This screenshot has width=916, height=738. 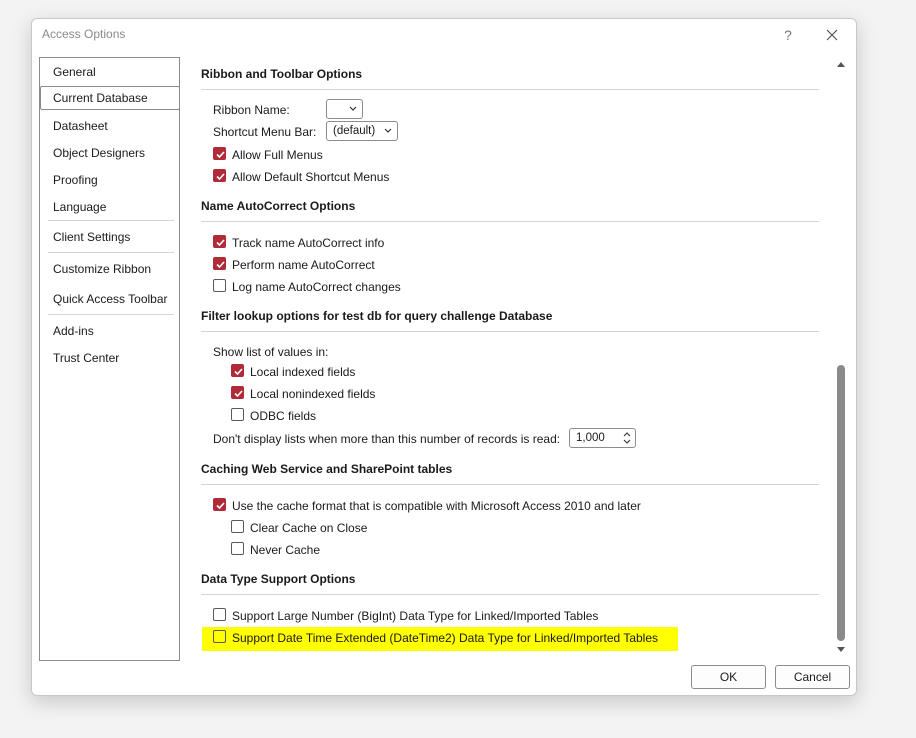 I want to click on allow-full-menus-label: Allow Full Menus, so click(x=277, y=154).